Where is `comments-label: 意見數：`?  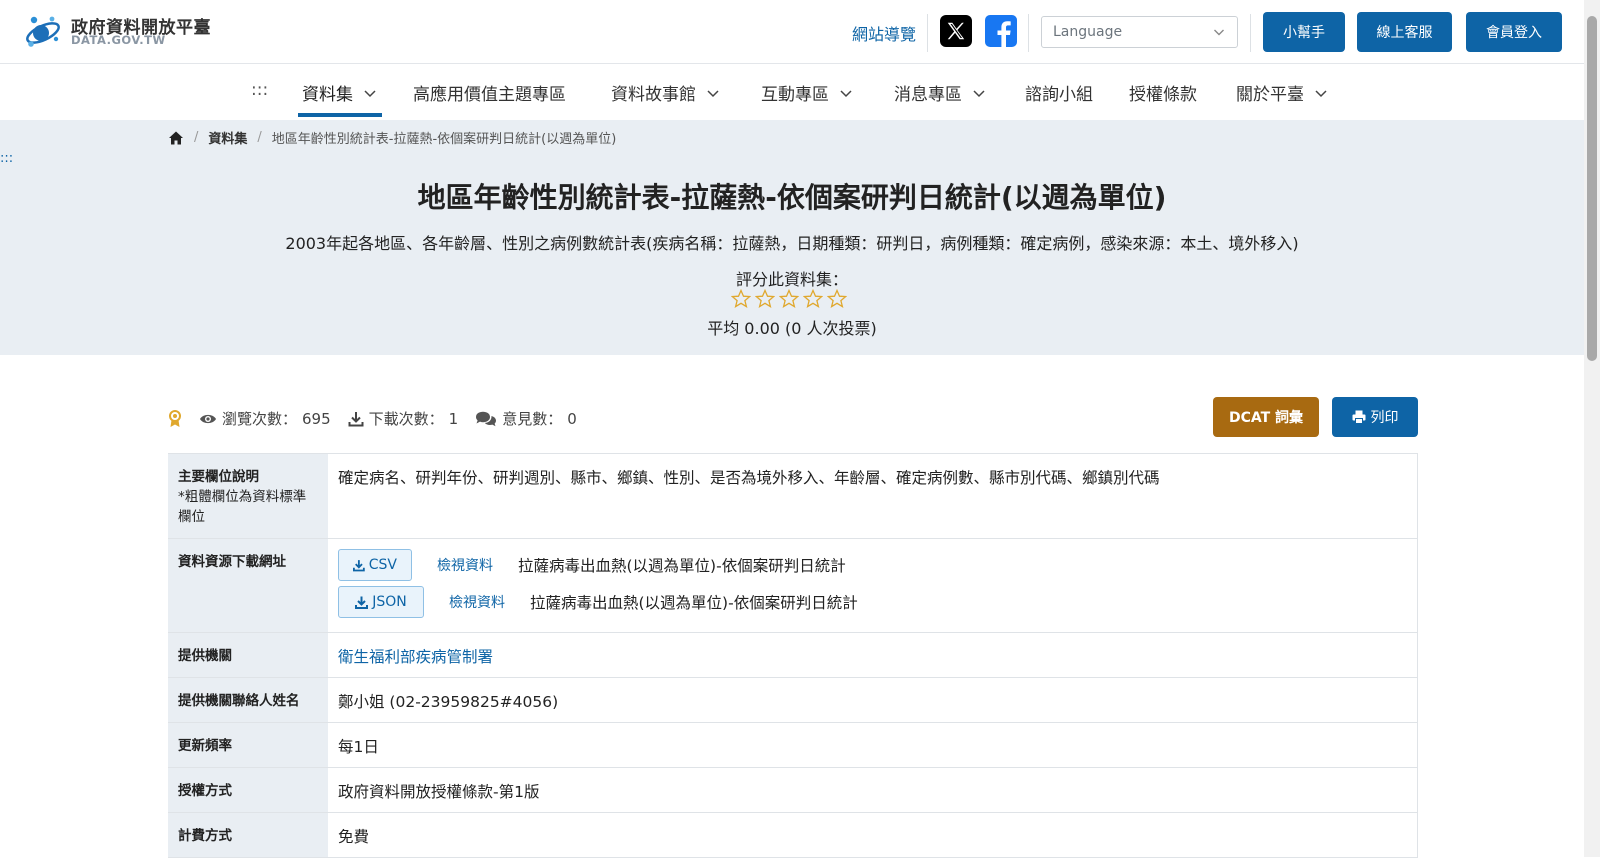
comments-label: 意見數： is located at coordinates (532, 419).